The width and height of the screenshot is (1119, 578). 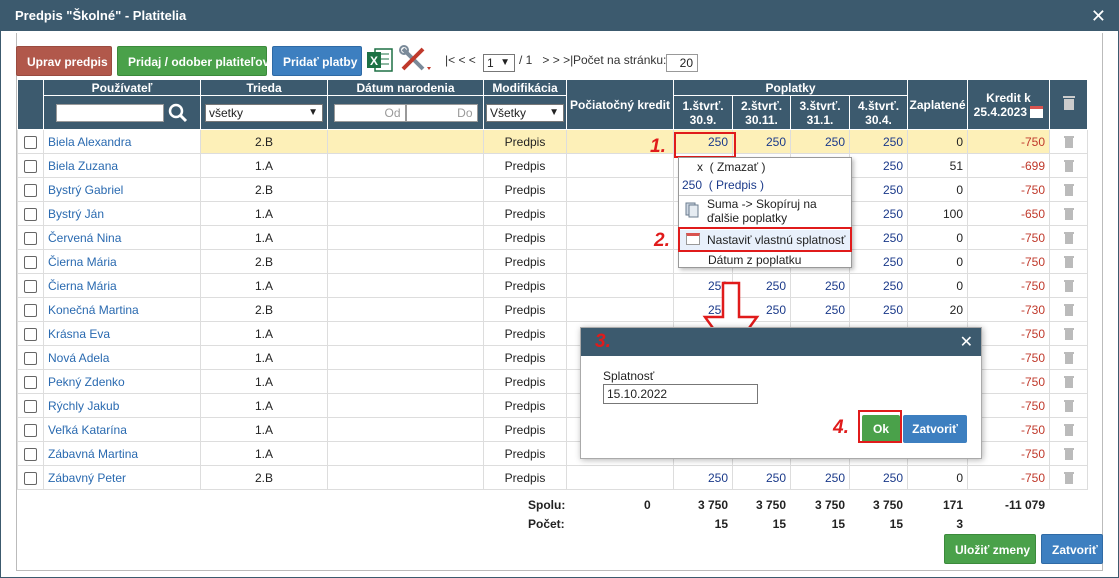 What do you see at coordinates (64, 61) in the screenshot?
I see `edit-prescription-button: Uprav predpis` at bounding box center [64, 61].